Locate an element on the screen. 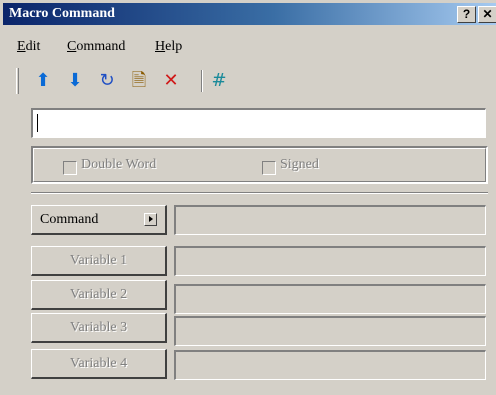 The height and width of the screenshot is (395, 496). menu-command: Command is located at coordinates (96, 47).